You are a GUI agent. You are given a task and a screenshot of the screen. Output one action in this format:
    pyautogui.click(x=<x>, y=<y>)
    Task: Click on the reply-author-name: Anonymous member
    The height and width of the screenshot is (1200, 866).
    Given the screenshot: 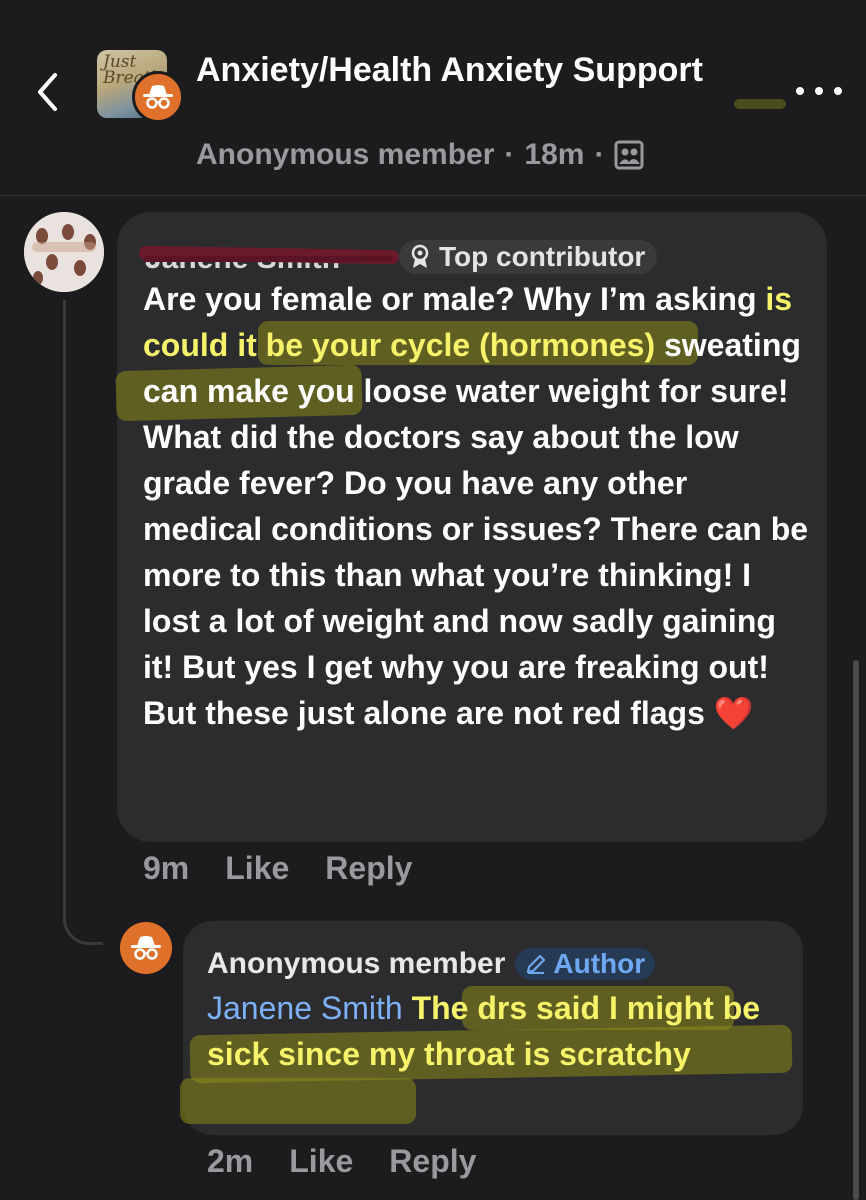 What is the action you would take?
    pyautogui.click(x=356, y=964)
    